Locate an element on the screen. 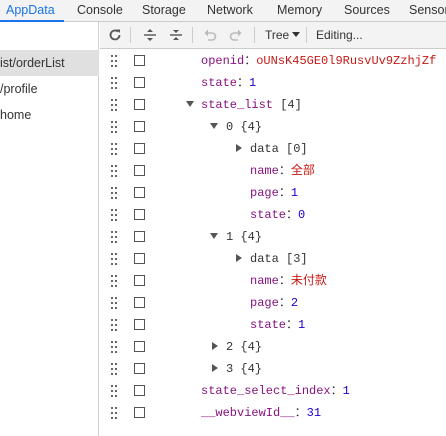 The height and width of the screenshot is (436, 446). tree-row-item-0-page: page：1 is located at coordinates (273, 193).